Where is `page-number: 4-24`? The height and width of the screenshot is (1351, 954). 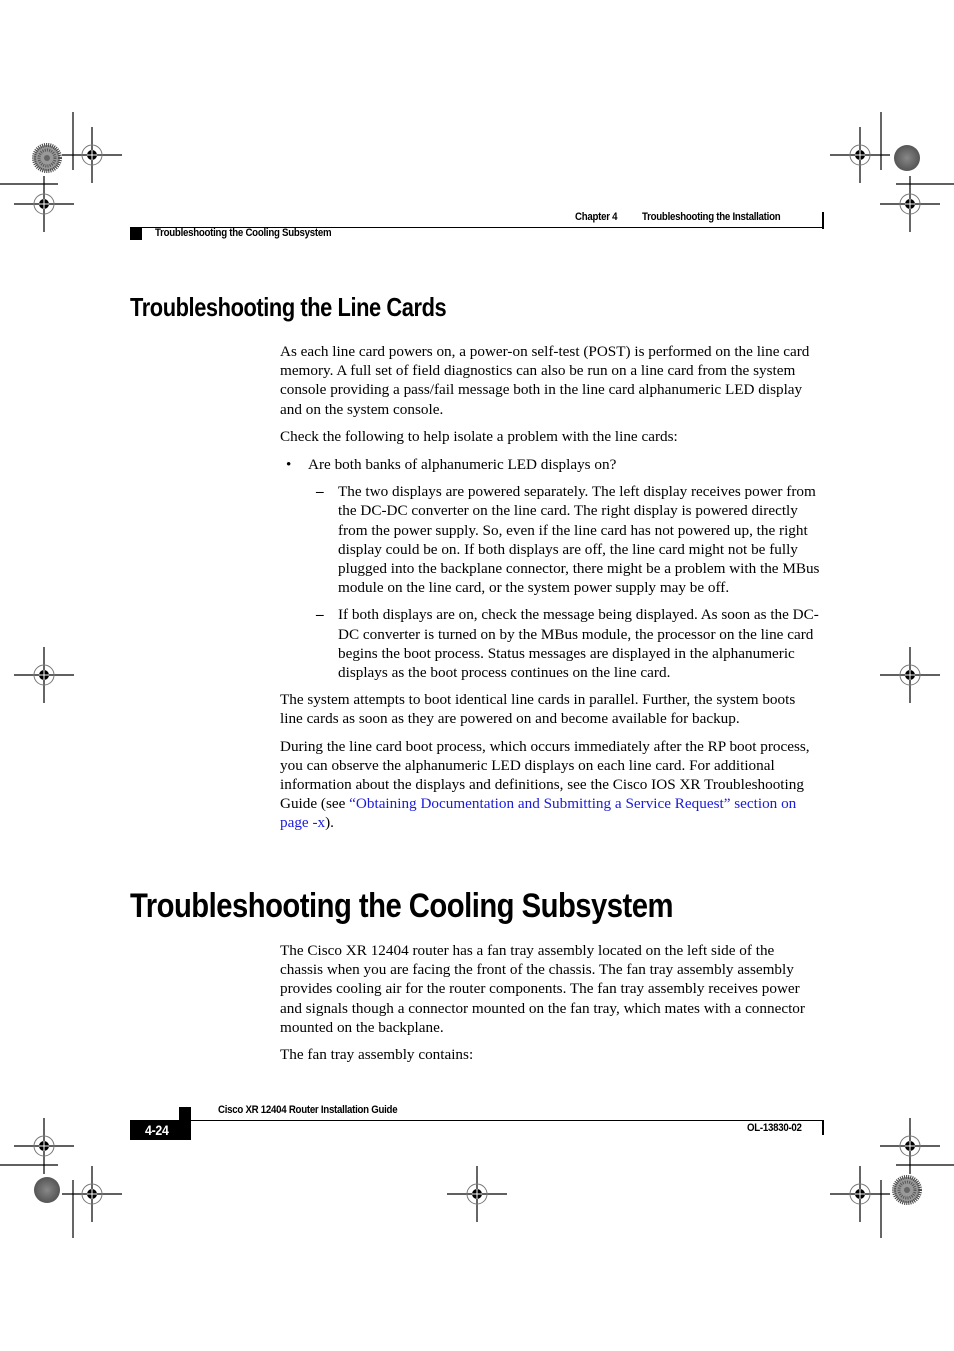
page-number: 4-24 is located at coordinates (157, 1130).